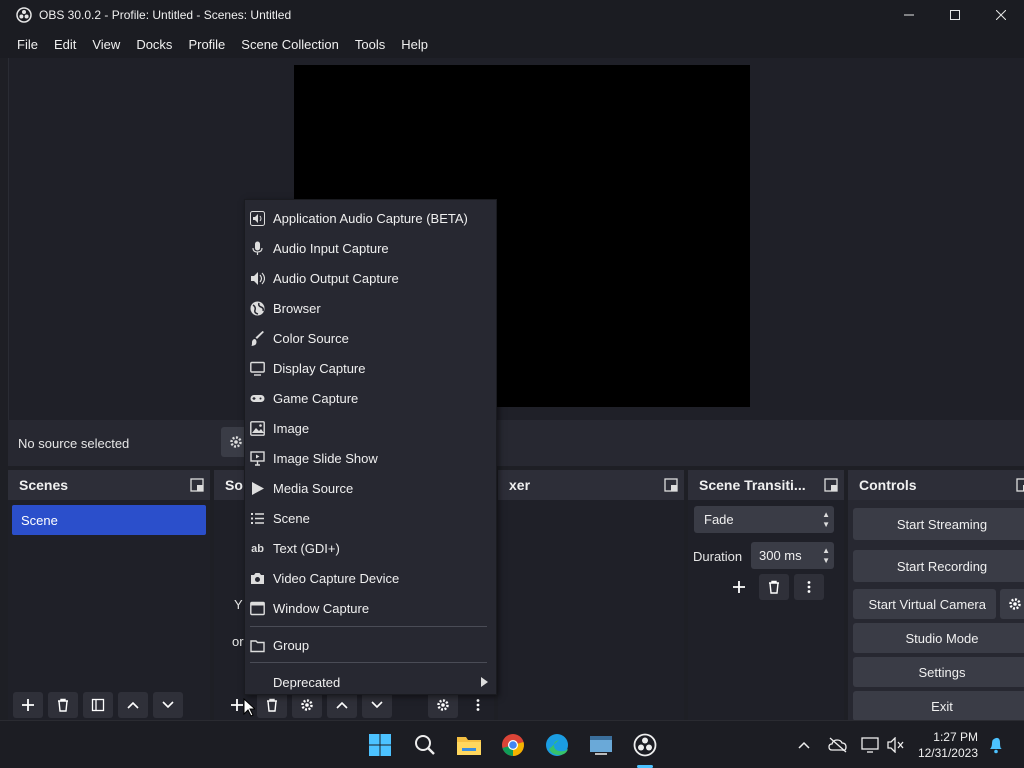  What do you see at coordinates (257, 578) in the screenshot?
I see `camera-icon` at bounding box center [257, 578].